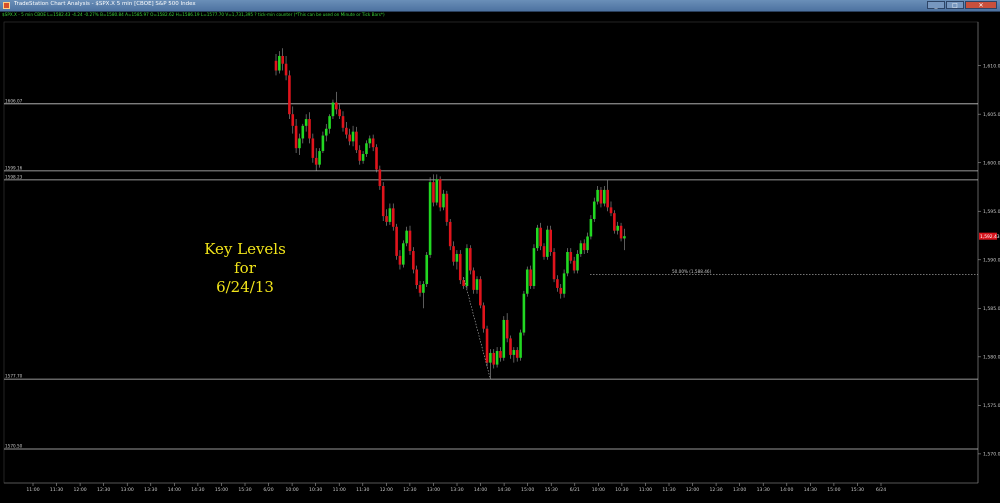 This screenshot has width=1000, height=503. What do you see at coordinates (32, 490) in the screenshot?
I see `x-tick-label: 11:00` at bounding box center [32, 490].